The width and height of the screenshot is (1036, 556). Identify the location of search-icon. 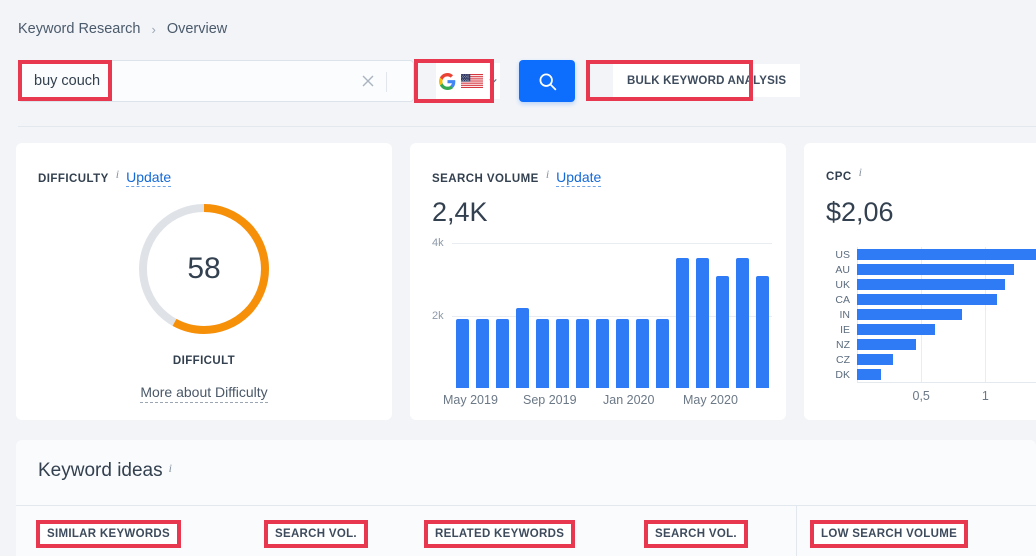
(547, 81).